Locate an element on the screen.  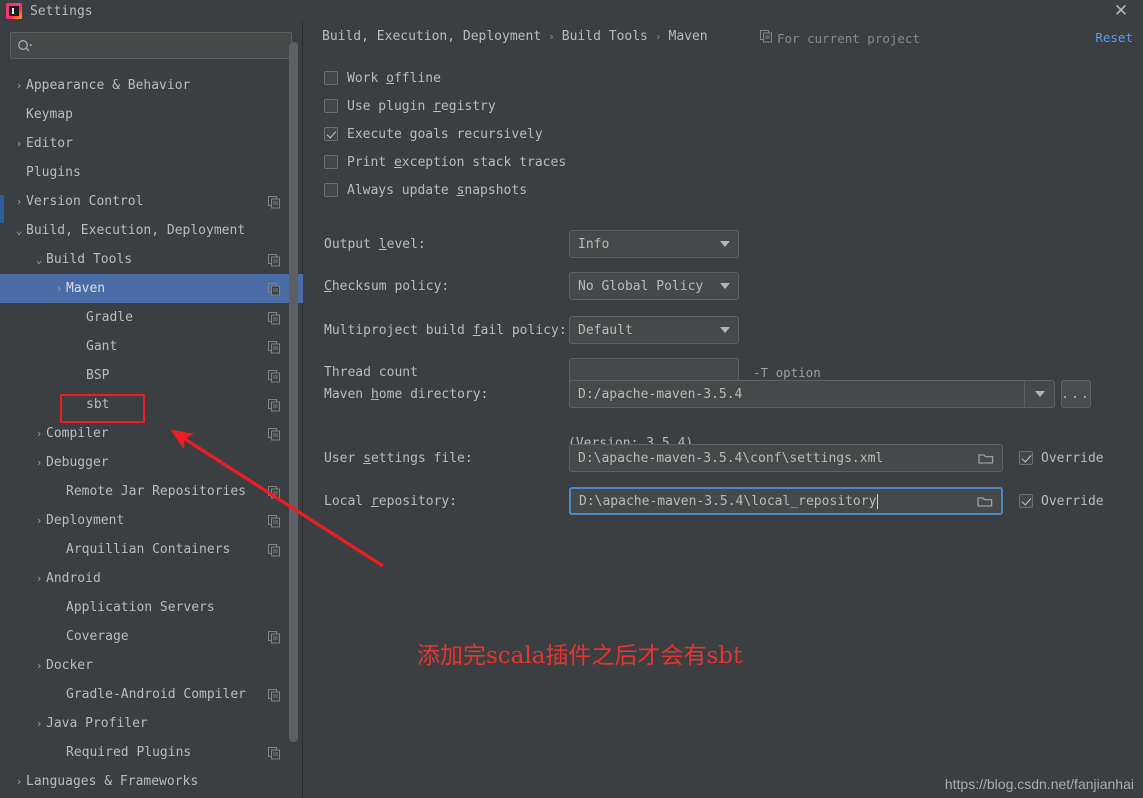
output-level-dropdown: Info is located at coordinates (654, 244).